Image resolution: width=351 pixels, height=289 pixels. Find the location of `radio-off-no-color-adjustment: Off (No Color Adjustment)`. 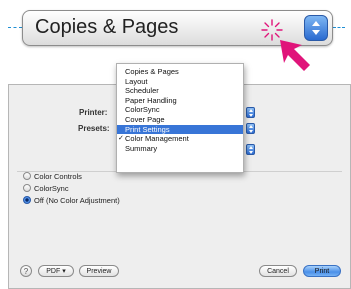

radio-off-no-color-adjustment: Off (No Color Adjustment) is located at coordinates (71, 200).